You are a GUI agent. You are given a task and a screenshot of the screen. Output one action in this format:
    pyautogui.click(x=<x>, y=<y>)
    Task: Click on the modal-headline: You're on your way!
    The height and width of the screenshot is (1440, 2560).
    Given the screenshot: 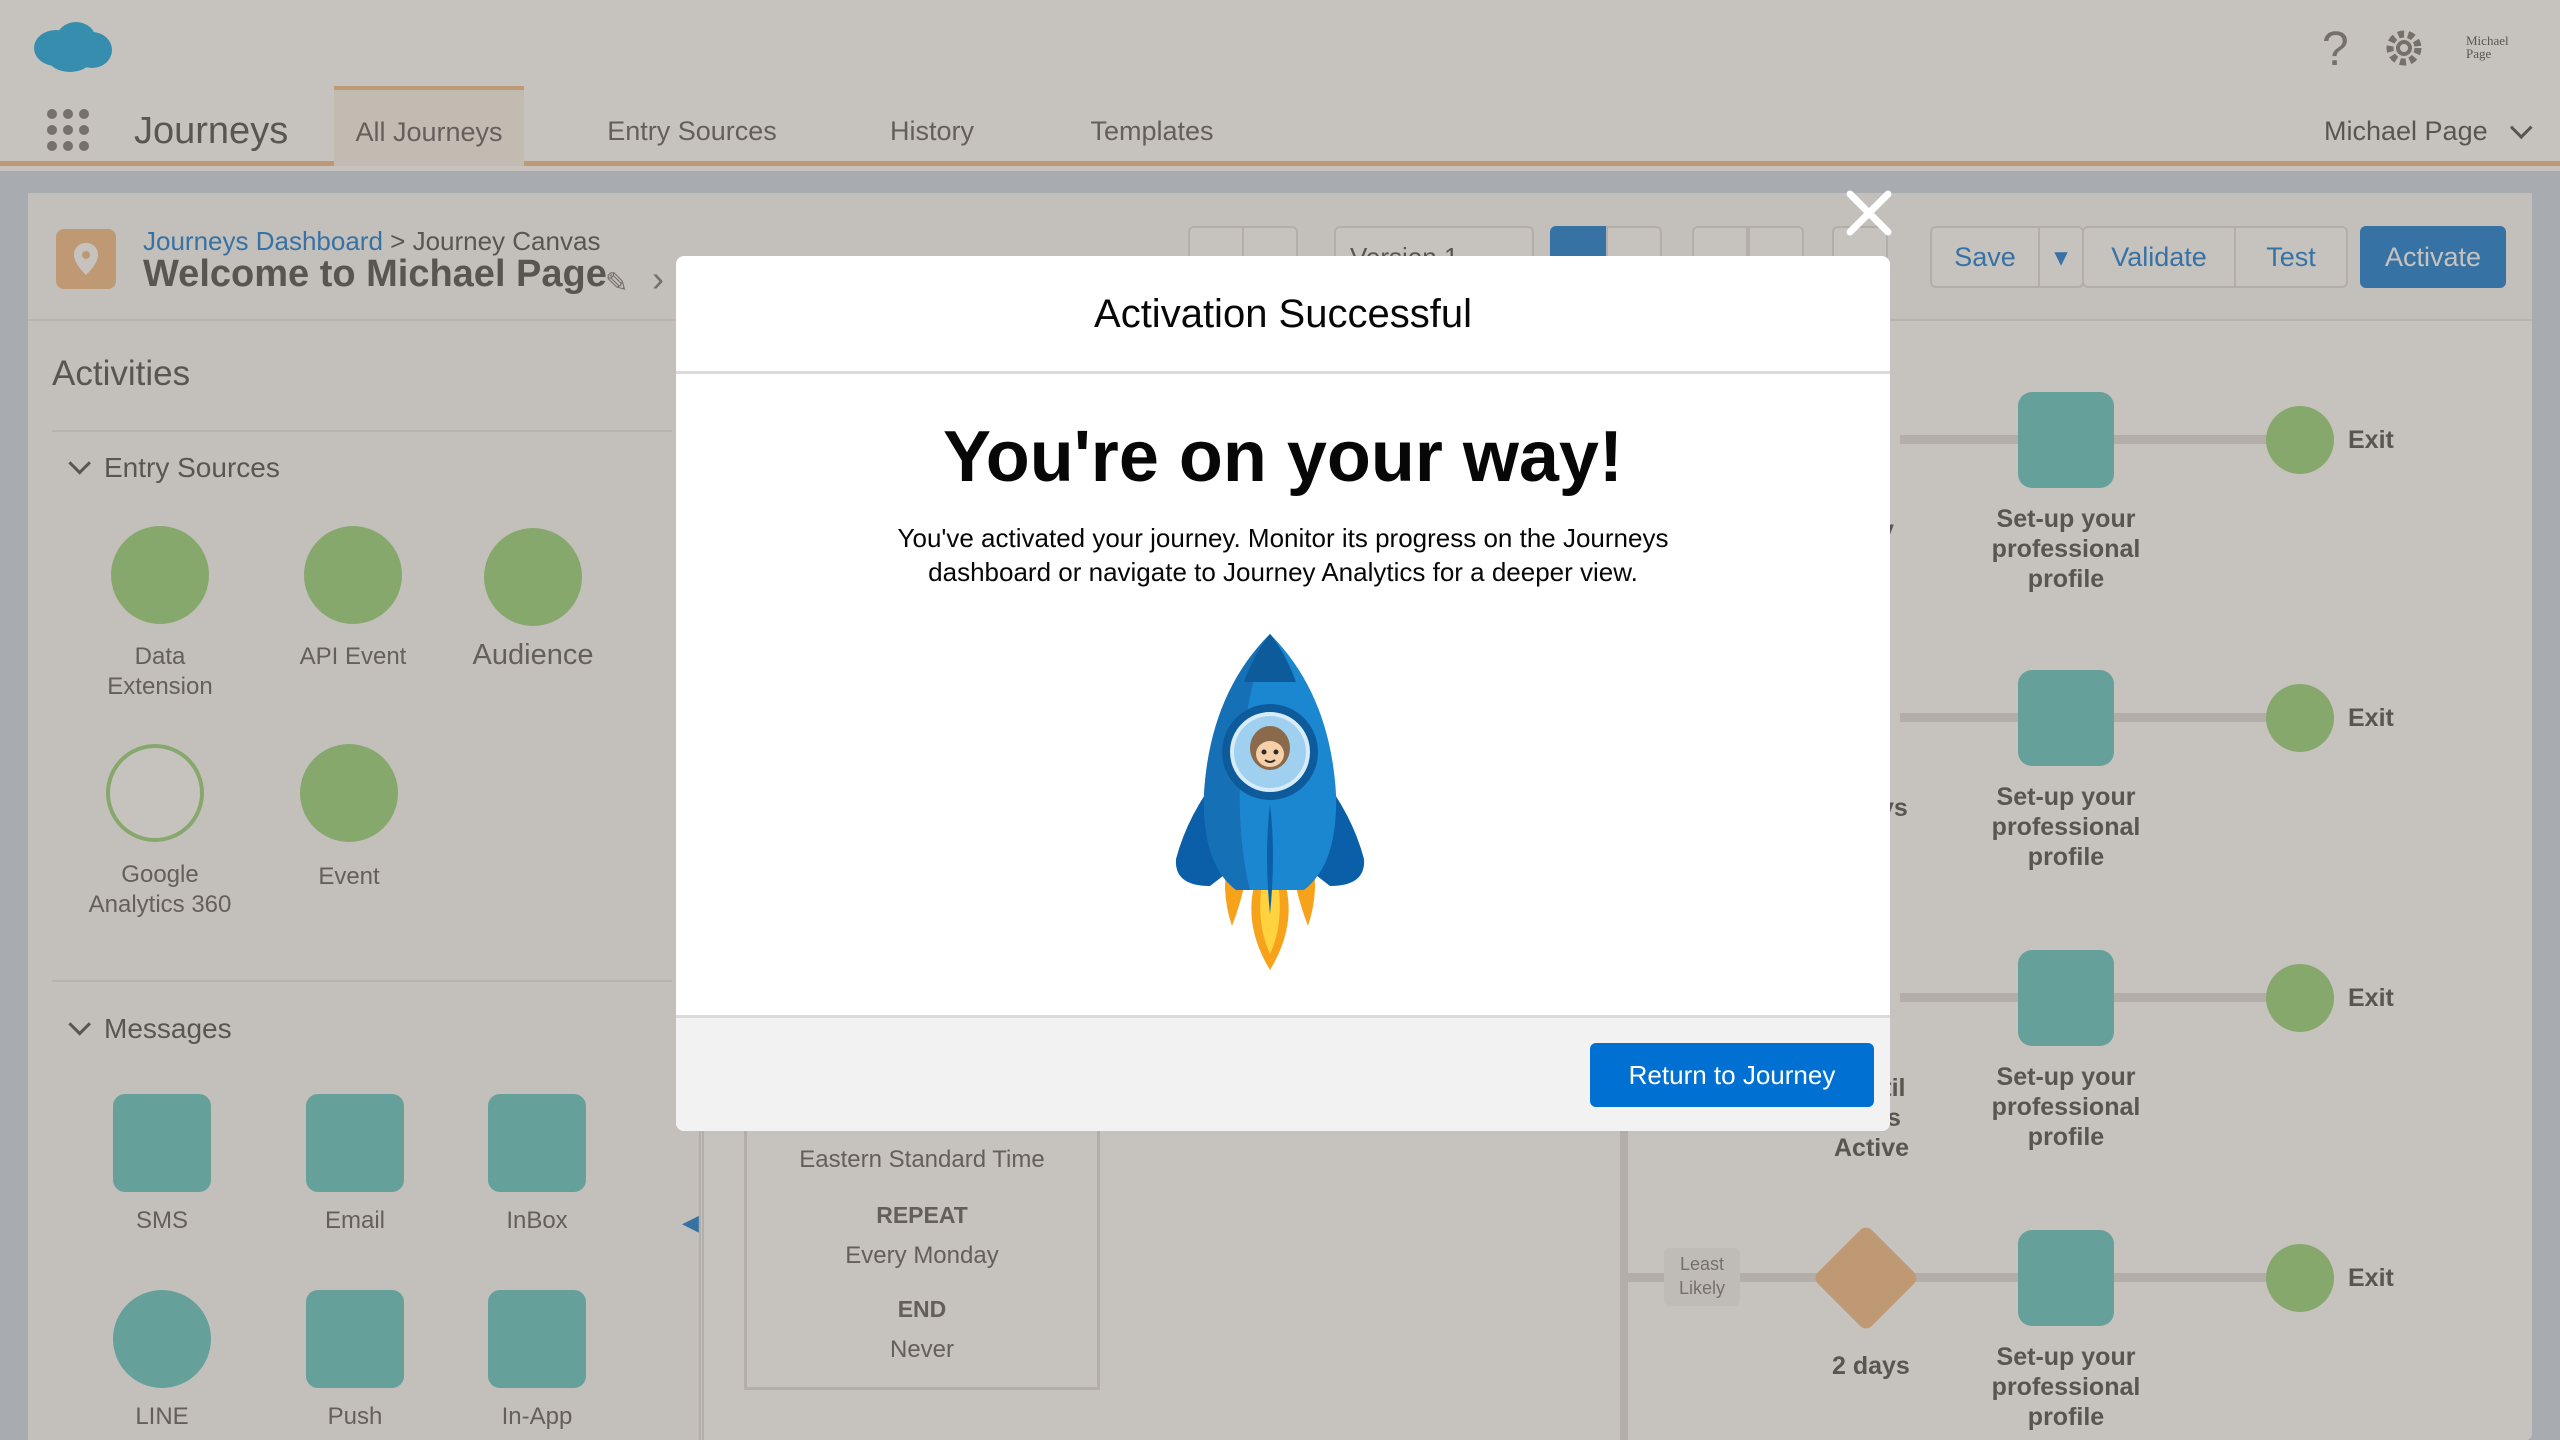 What is the action you would take?
    pyautogui.click(x=1283, y=457)
    